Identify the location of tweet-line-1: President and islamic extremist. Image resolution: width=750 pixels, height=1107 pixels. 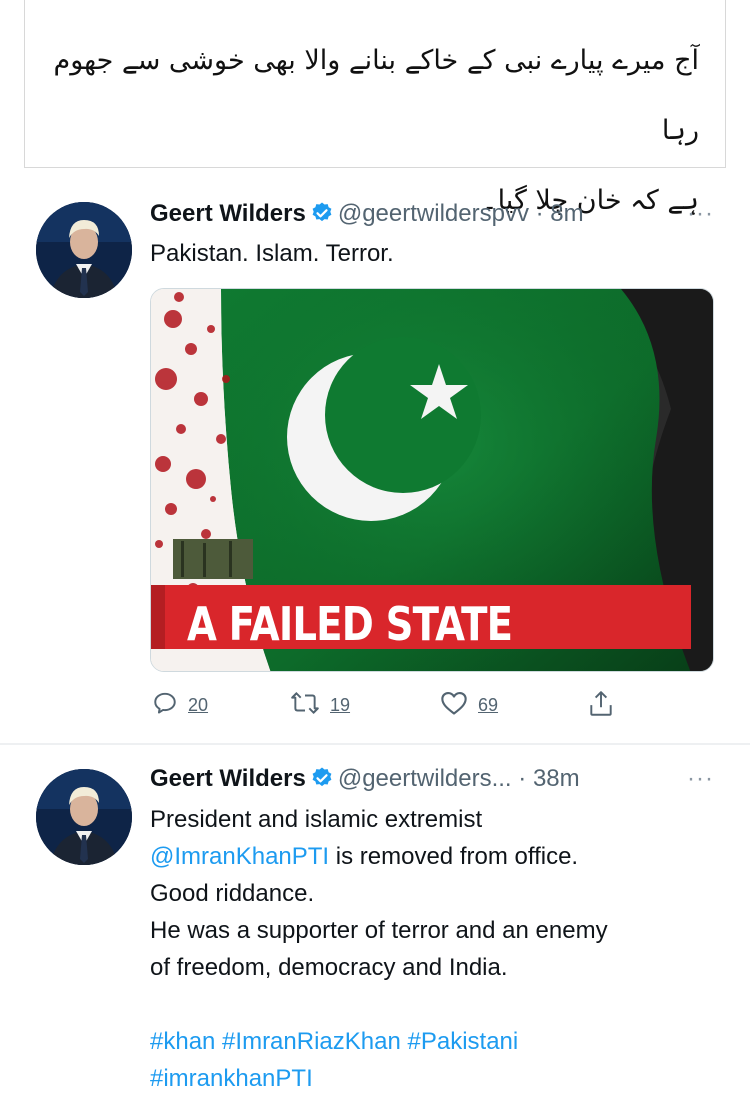
(316, 819).